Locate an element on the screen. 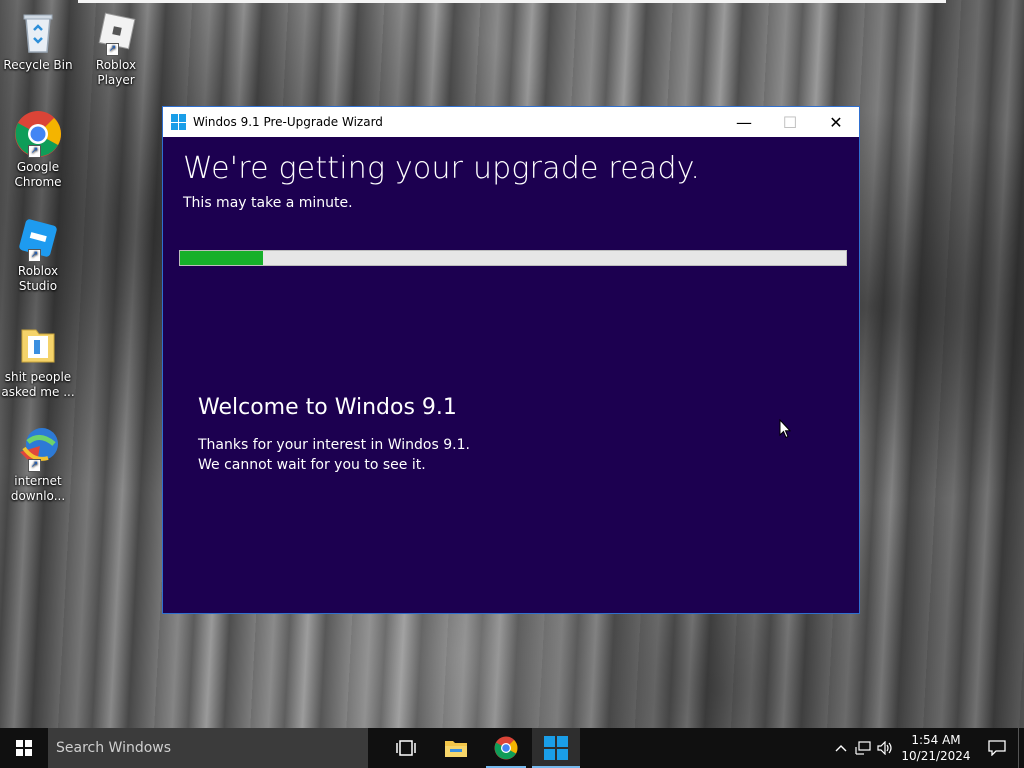 The image size is (1024, 768). desktop-icon-recycle-bin: Recycle Bin is located at coordinates (38, 40).